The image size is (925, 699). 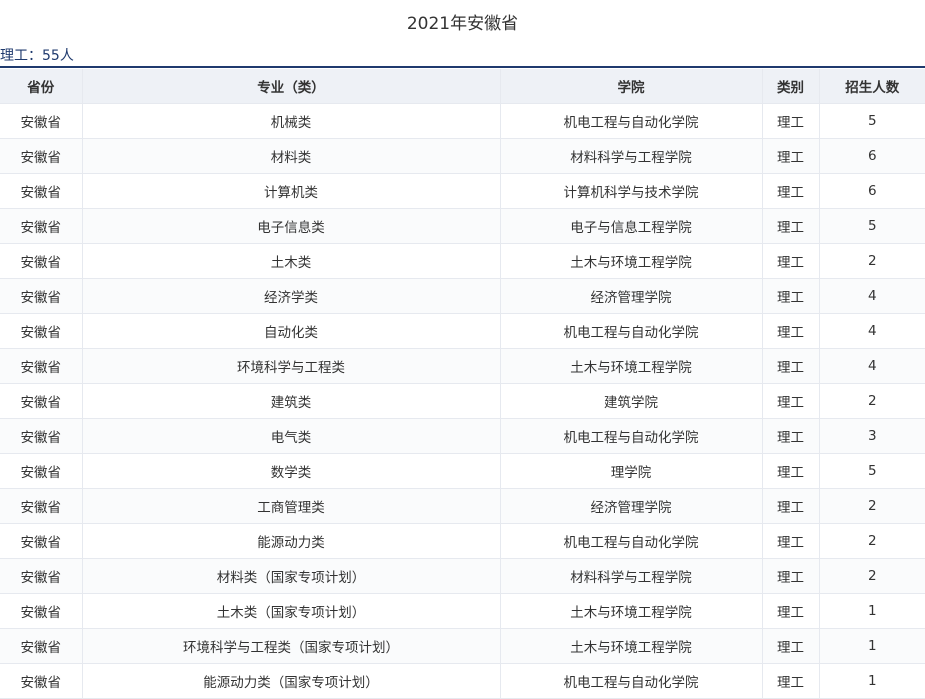 What do you see at coordinates (631, 86) in the screenshot?
I see `column-header-college: 学院` at bounding box center [631, 86].